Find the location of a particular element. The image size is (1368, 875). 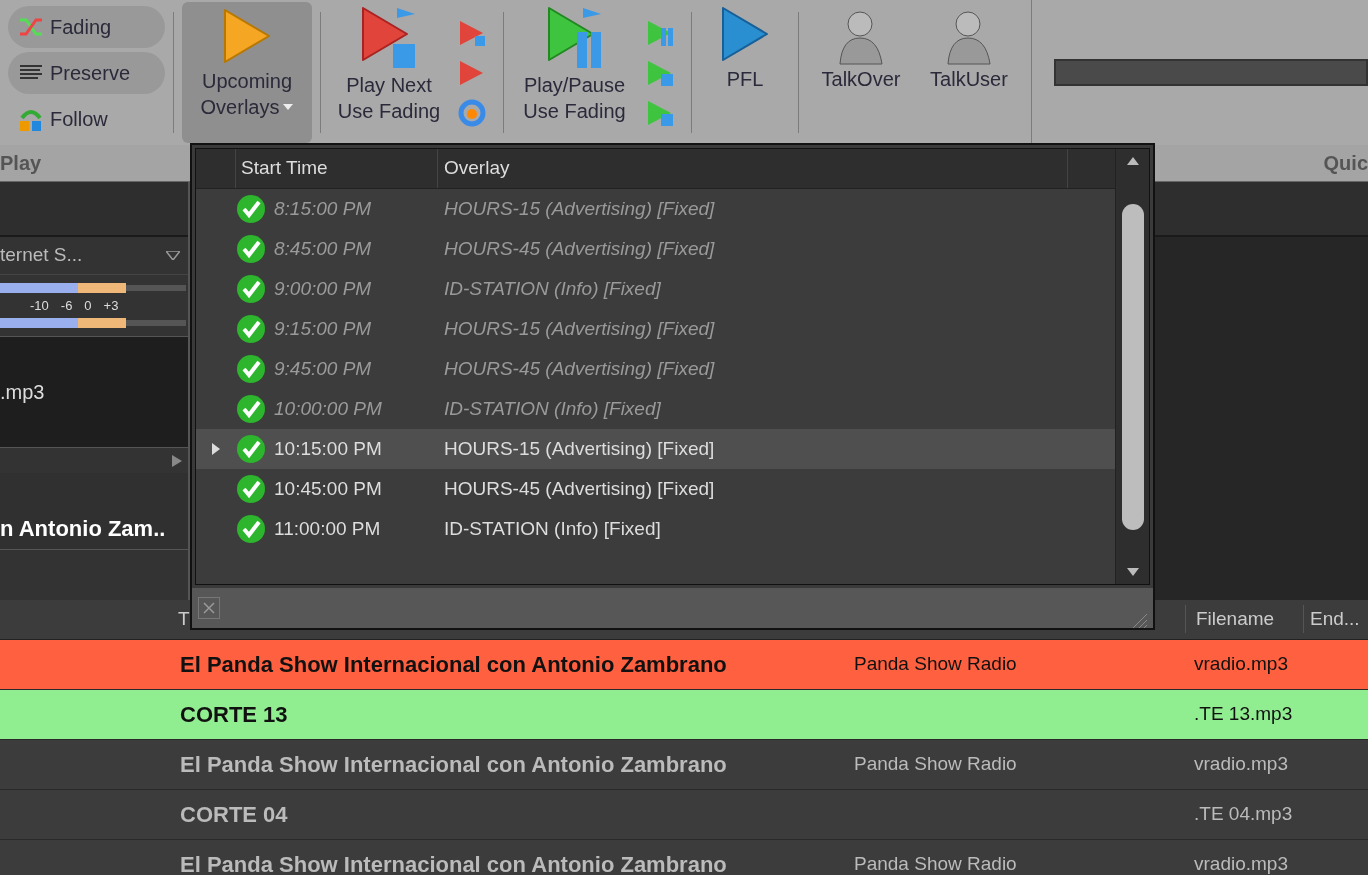

overlay-row: 10:45:00 PM HOURS-45 (Advertising) [Fixed] is located at coordinates (655, 489).